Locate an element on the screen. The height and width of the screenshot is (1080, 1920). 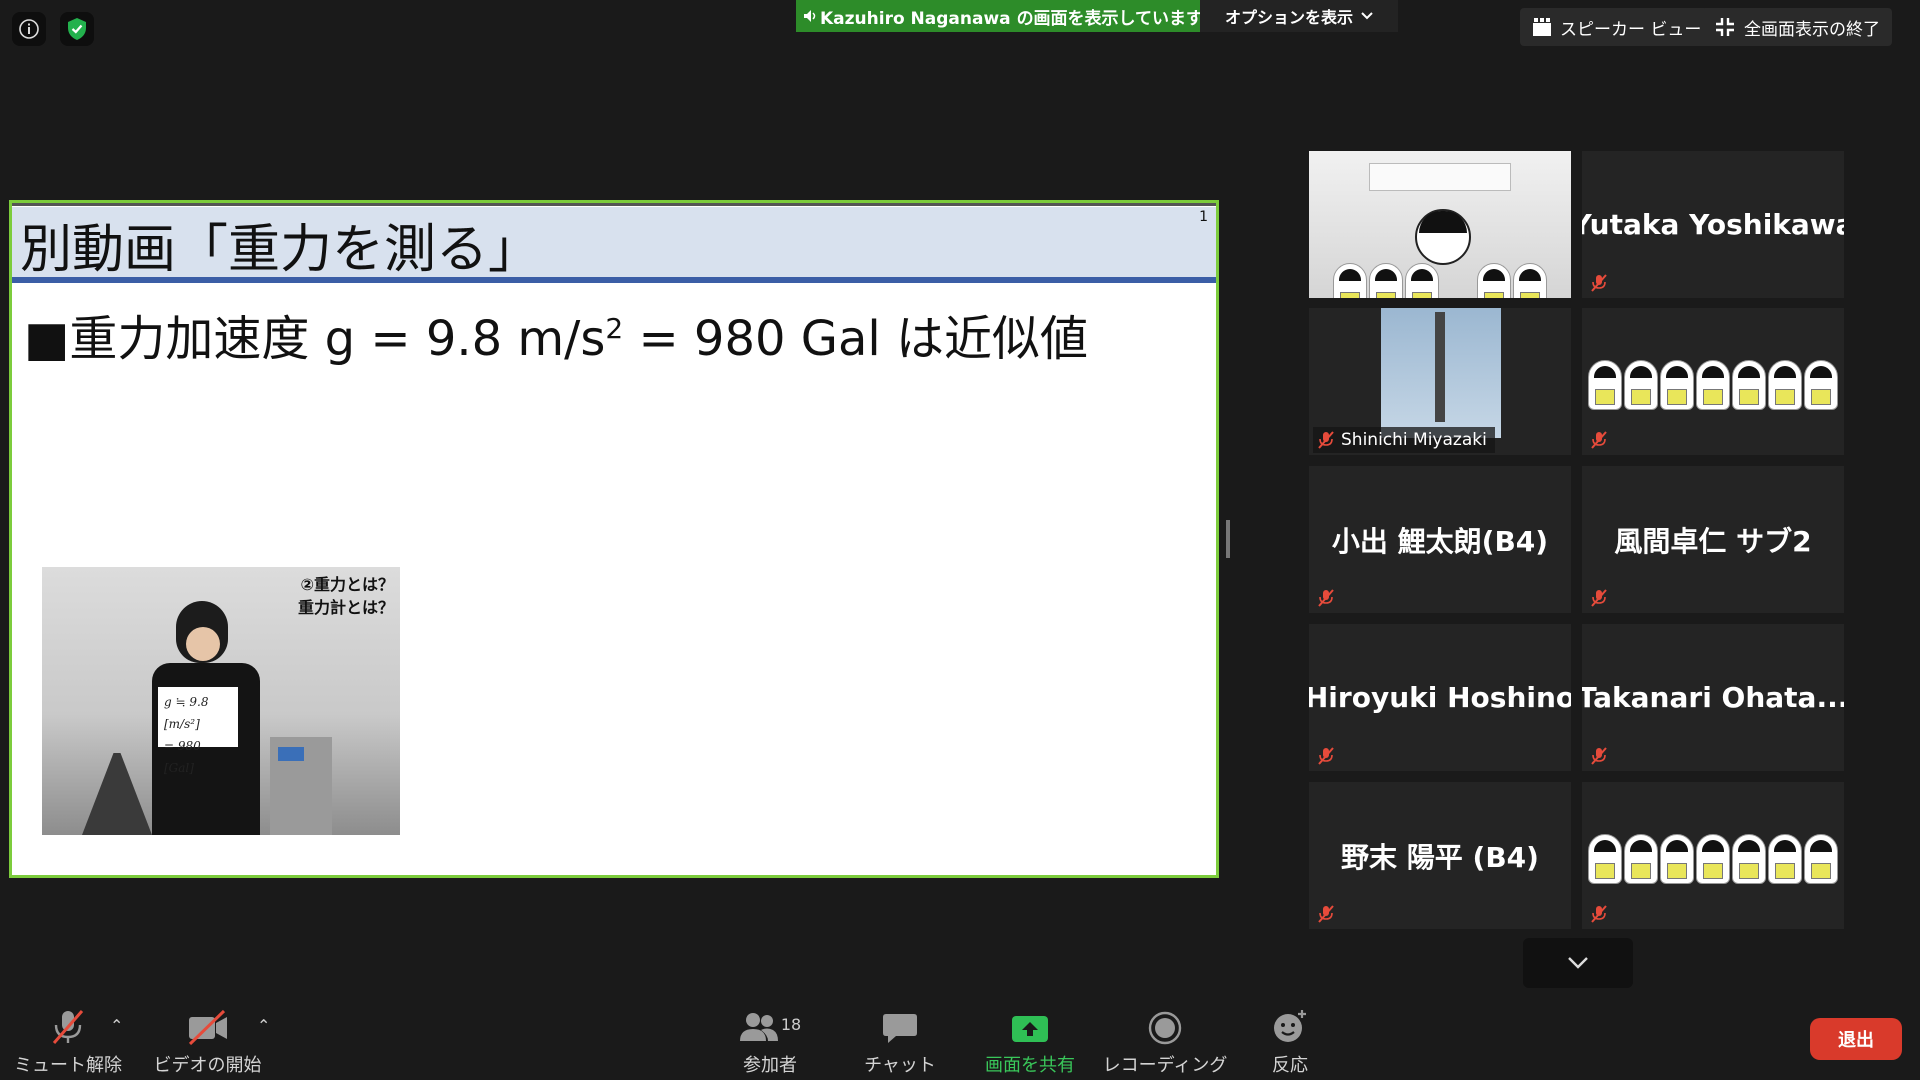
name-label: Shinichi Miyazaki is located at coordinates (1404, 440).